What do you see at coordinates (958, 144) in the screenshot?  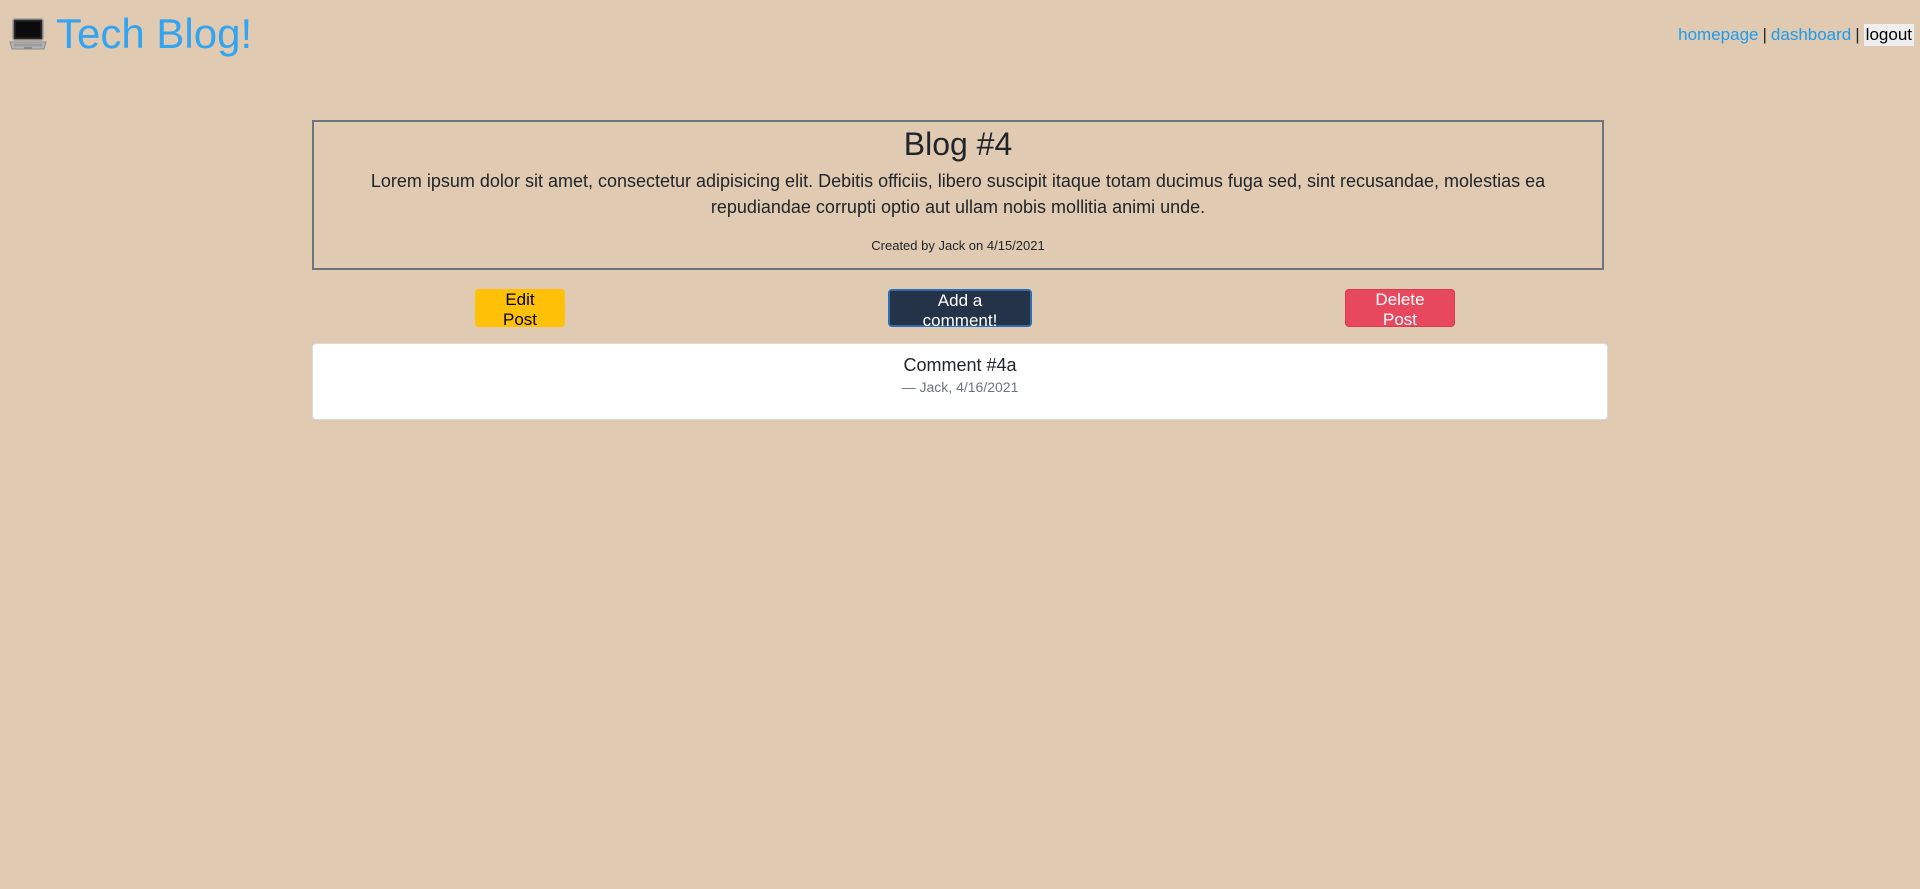 I see `post-title: Blog #4` at bounding box center [958, 144].